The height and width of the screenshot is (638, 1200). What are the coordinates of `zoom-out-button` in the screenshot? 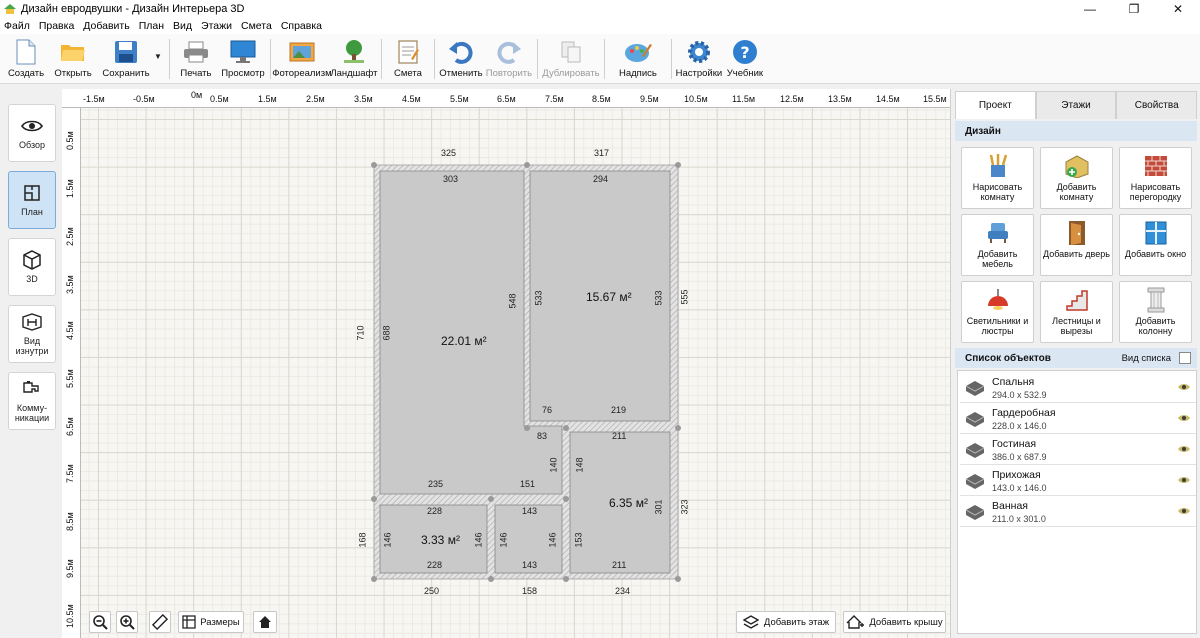 It's located at (100, 622).